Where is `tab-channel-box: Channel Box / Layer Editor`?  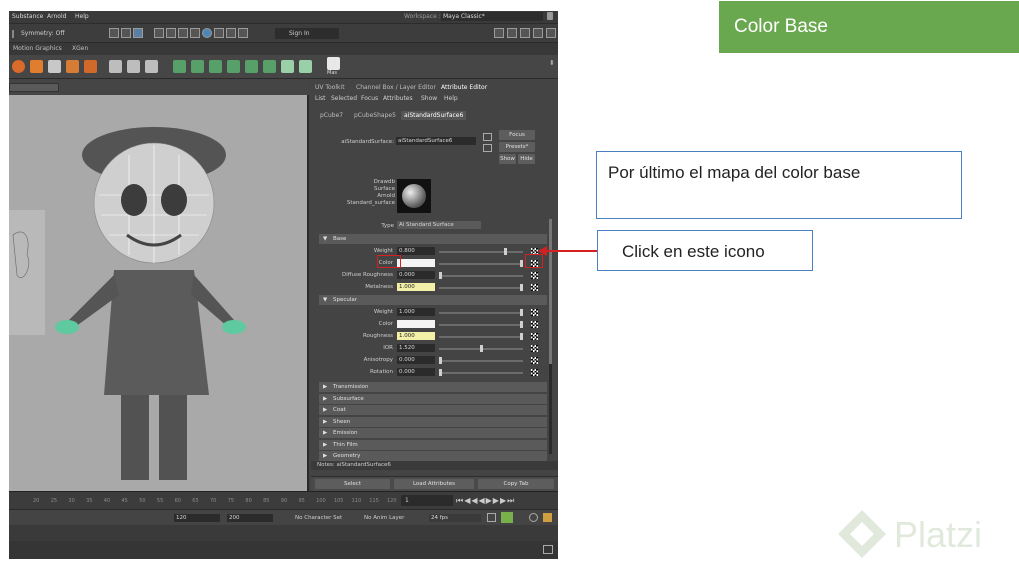
tab-channel-box: Channel Box / Layer Editor is located at coordinates (396, 87).